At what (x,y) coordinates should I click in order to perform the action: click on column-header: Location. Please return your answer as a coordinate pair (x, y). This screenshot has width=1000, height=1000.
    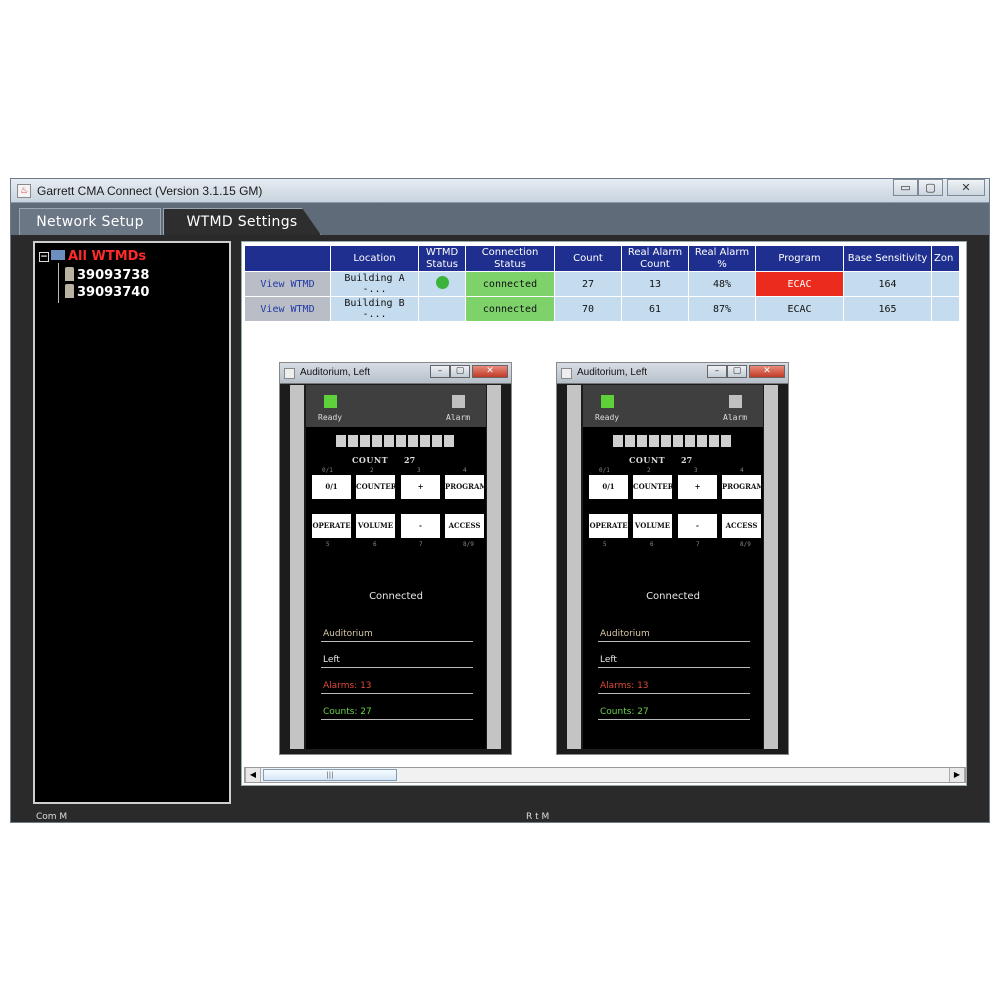
    Looking at the image, I should click on (374, 258).